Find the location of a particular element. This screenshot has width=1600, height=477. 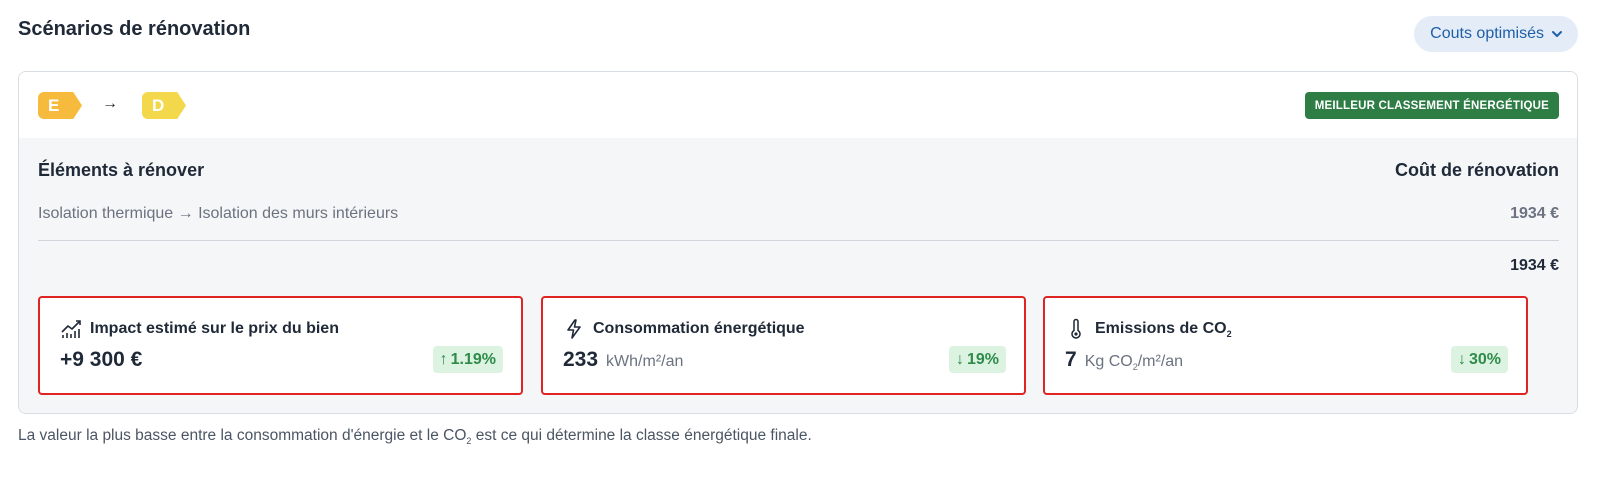

chevron-down-icon is located at coordinates (1557, 34).